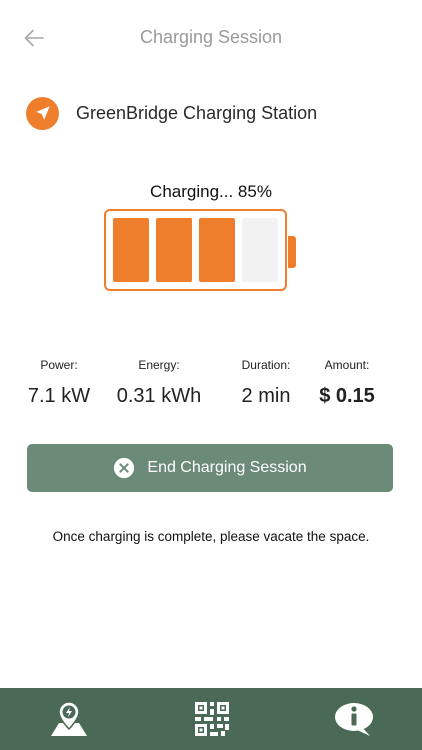 This screenshot has height=750, width=422. I want to click on nav-info, so click(354, 719).